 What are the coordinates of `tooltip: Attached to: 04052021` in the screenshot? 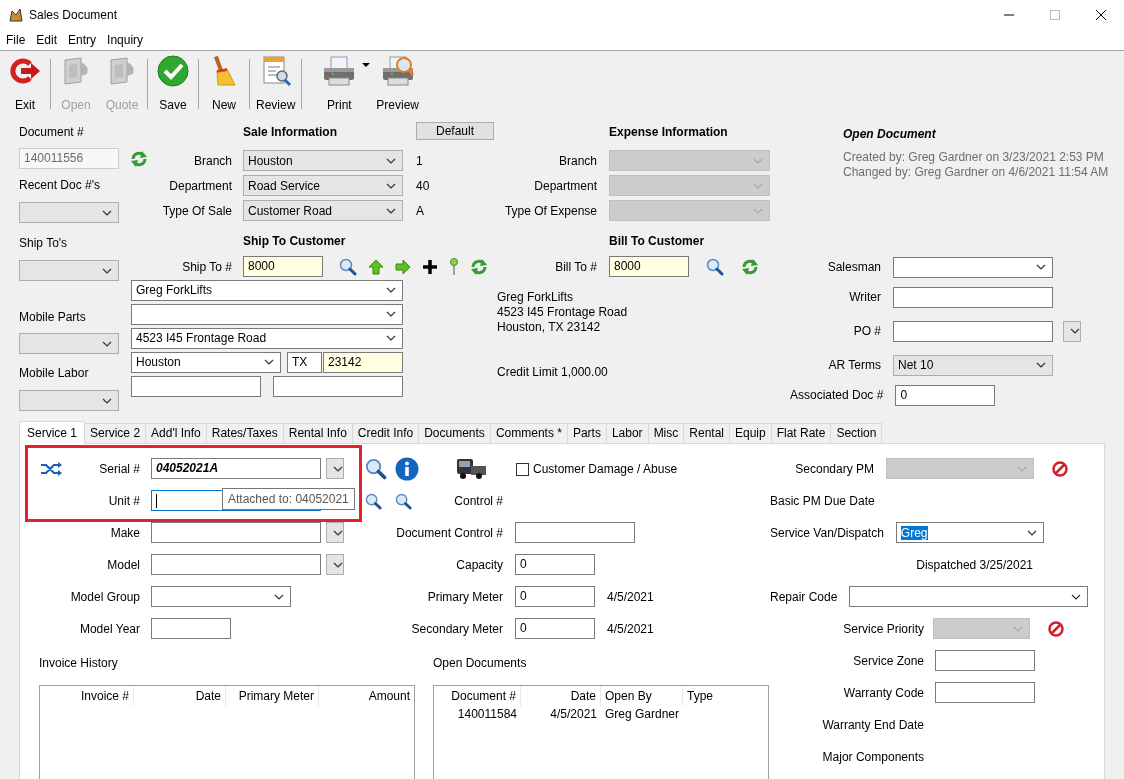 It's located at (288, 499).